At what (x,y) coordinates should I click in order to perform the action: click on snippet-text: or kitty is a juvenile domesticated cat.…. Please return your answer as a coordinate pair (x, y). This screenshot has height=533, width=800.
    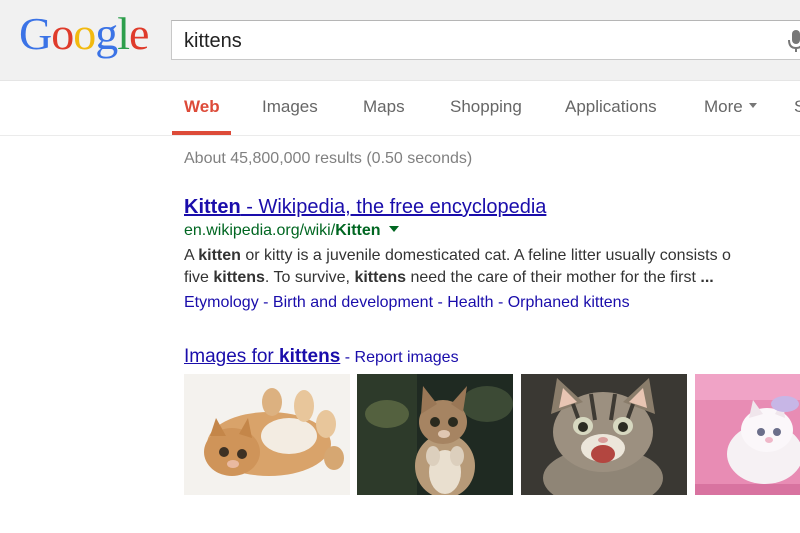
    Looking at the image, I should click on (485, 255).